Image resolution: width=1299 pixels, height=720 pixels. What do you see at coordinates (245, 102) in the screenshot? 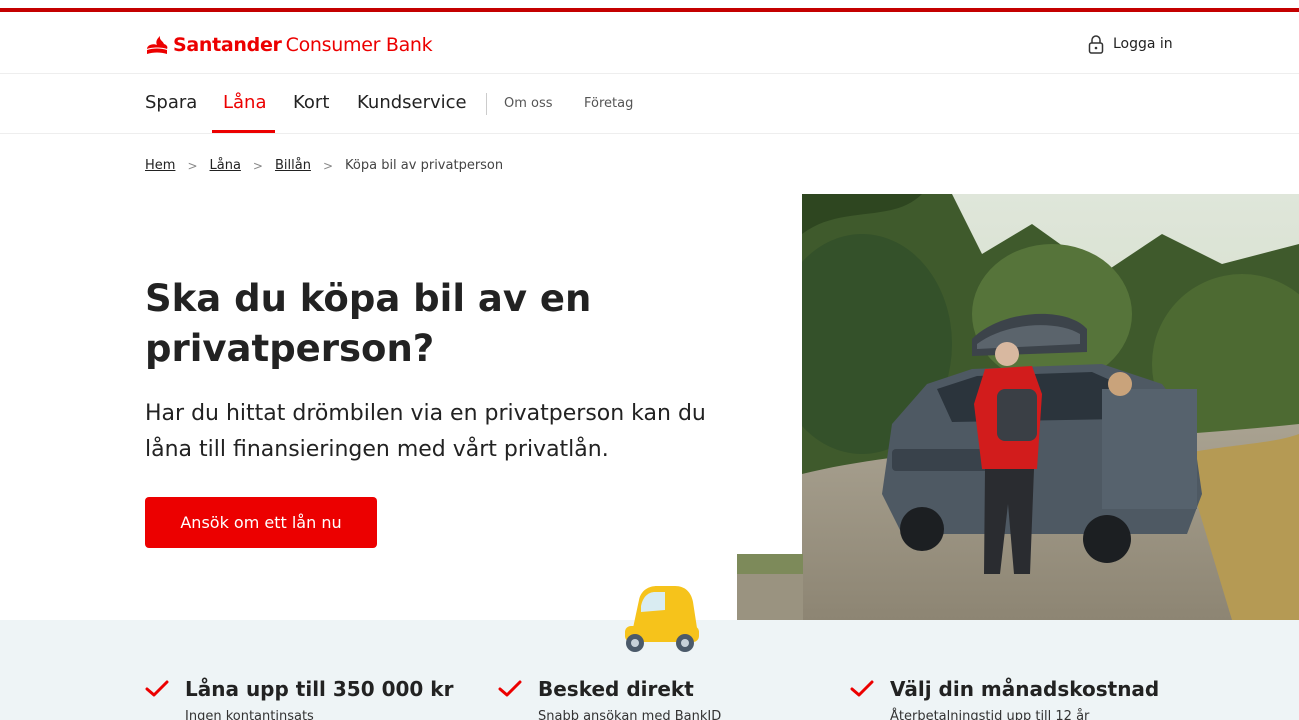
I see `nav-item-lana: Låna` at bounding box center [245, 102].